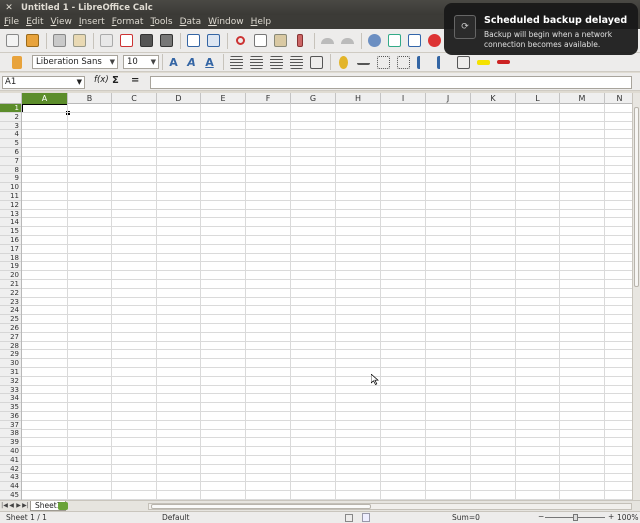 This screenshot has height=523, width=640. I want to click on row-header-43: 43, so click(10, 478).